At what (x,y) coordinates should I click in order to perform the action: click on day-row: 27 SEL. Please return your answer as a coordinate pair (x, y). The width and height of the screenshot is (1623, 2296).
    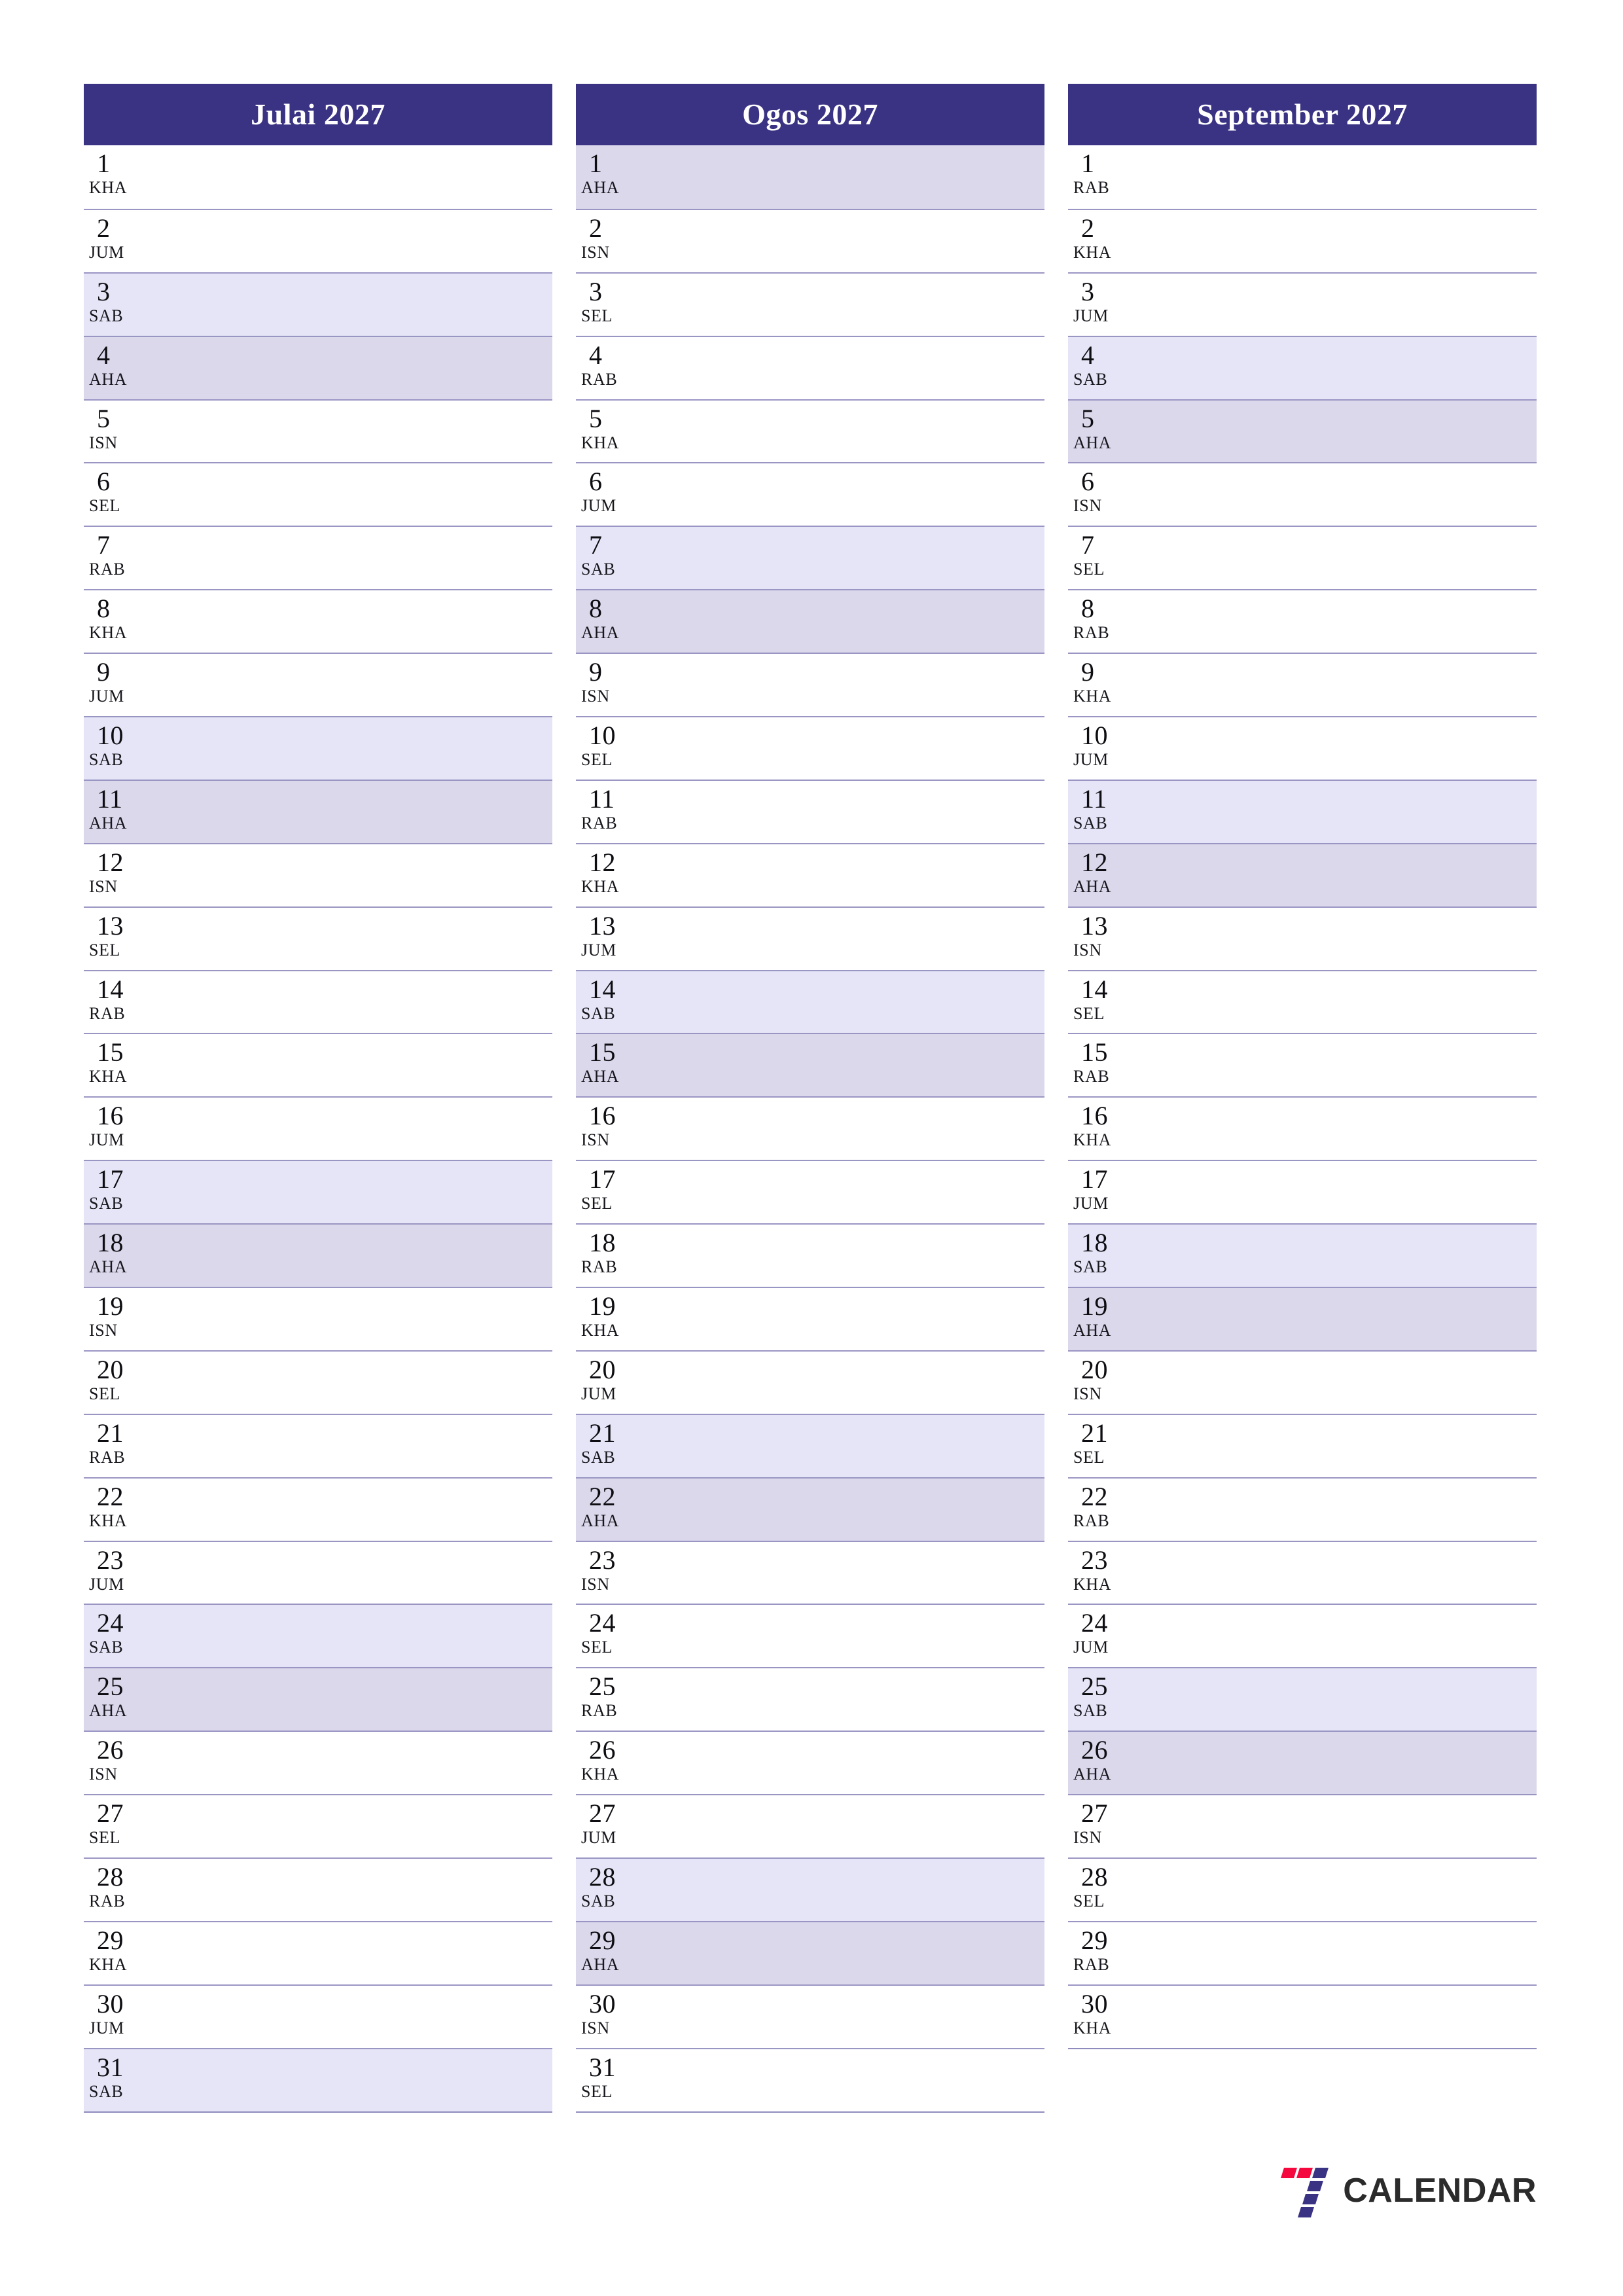
    Looking at the image, I should click on (318, 1825).